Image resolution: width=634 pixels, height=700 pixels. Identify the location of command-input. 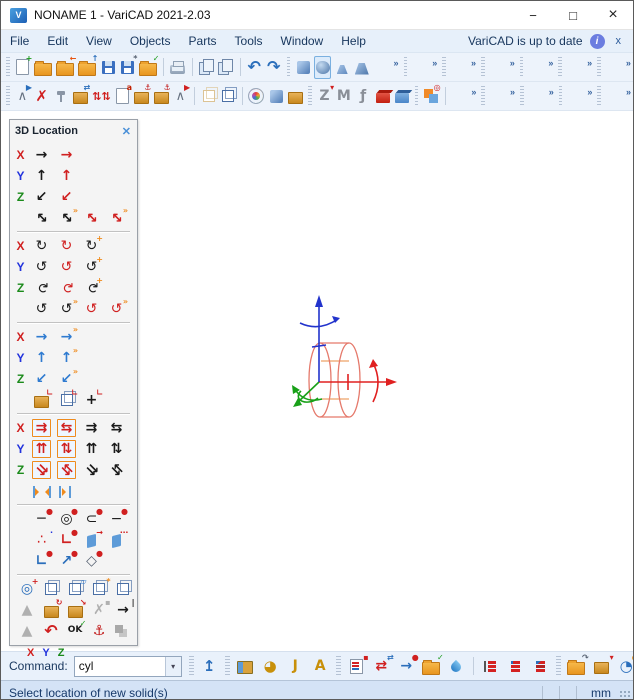
(119, 666).